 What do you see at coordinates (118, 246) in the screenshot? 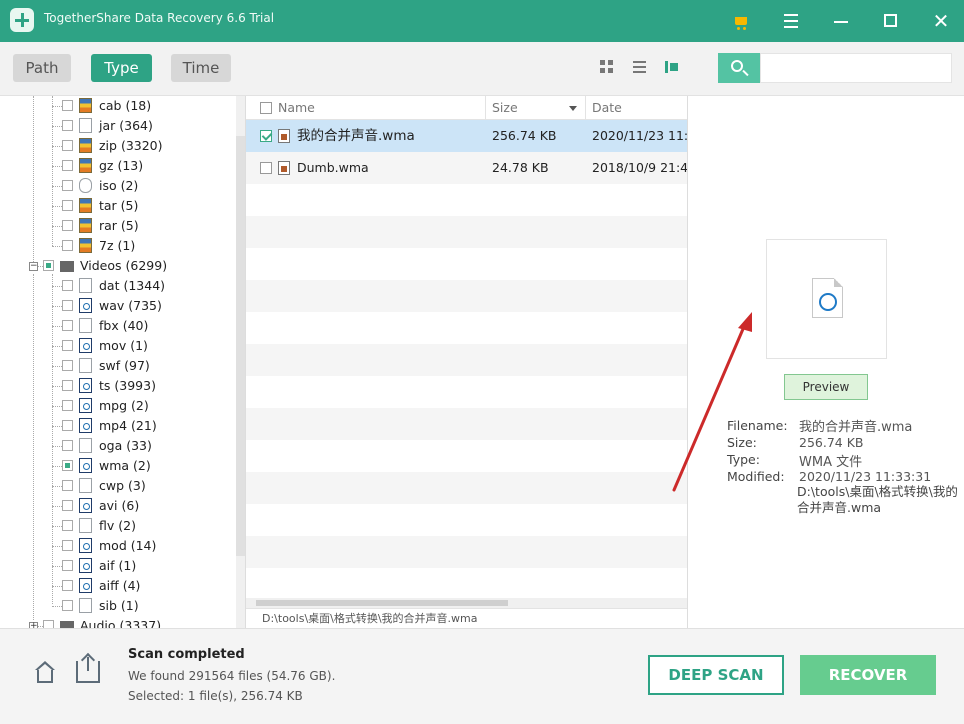
I see `tree-item: 7z (1)` at bounding box center [118, 246].